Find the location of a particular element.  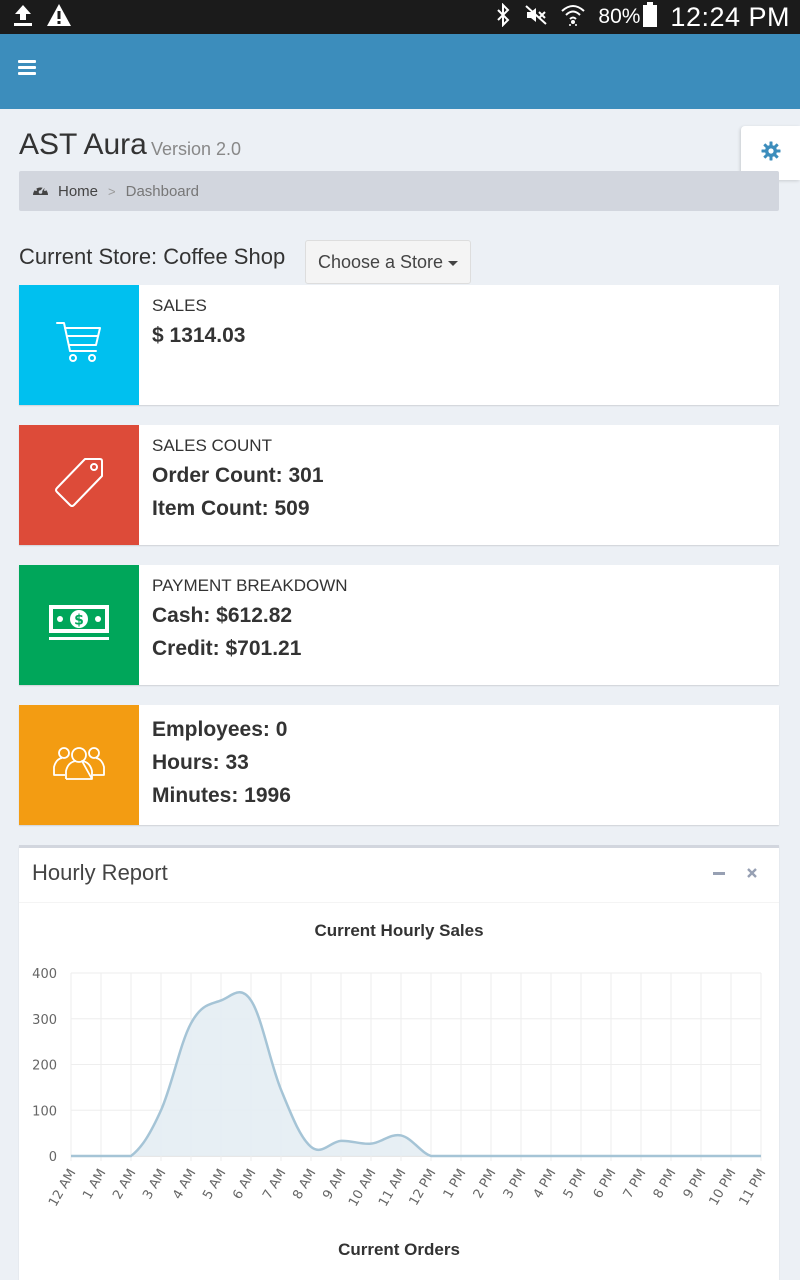

x-tick-label: 3 PM is located at coordinates (515, 1184).